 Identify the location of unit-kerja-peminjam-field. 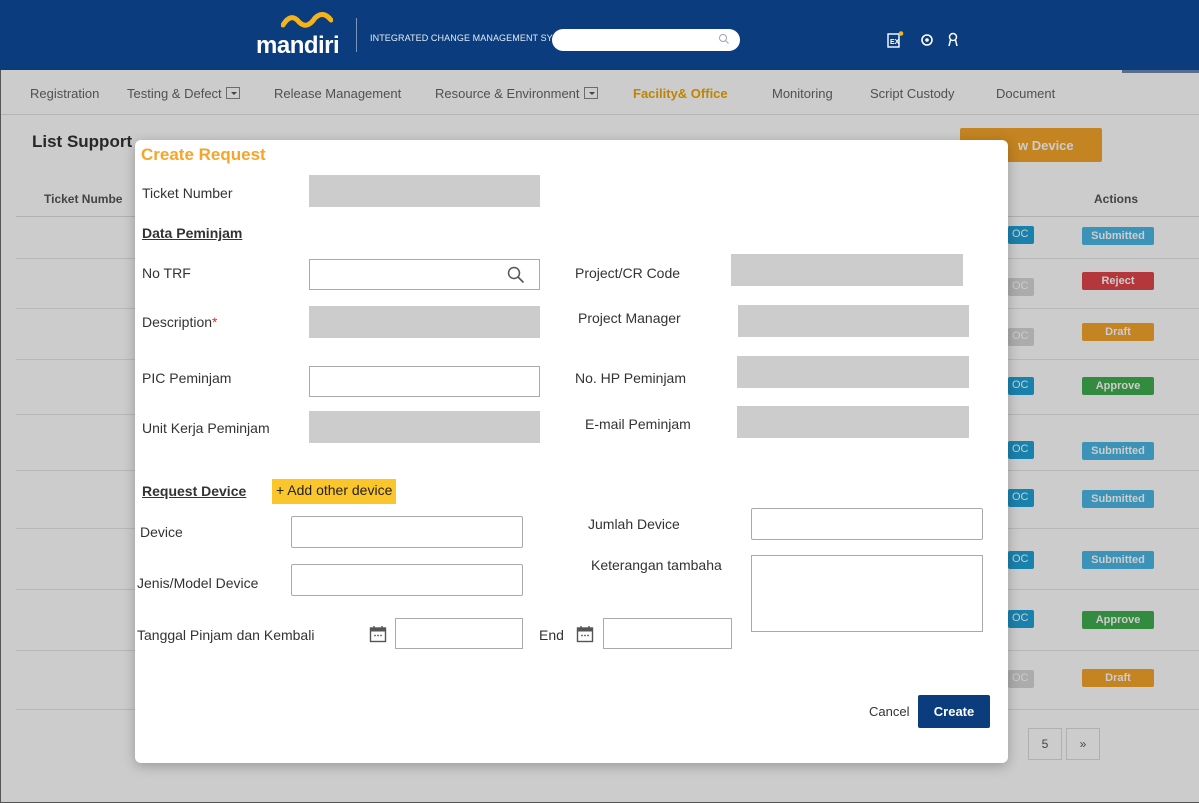
(424, 427).